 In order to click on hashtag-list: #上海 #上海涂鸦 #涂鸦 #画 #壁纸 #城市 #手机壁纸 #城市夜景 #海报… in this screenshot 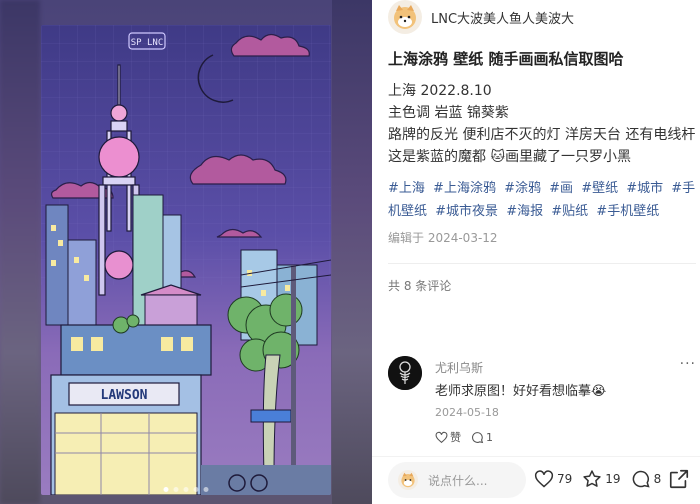, I will do `click(542, 200)`.